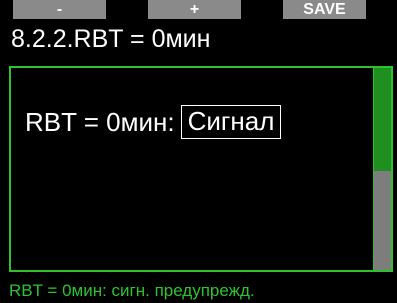 This screenshot has height=303, width=397. I want to click on page-title: 8.2.2.RBT = 0мин, so click(111, 39).